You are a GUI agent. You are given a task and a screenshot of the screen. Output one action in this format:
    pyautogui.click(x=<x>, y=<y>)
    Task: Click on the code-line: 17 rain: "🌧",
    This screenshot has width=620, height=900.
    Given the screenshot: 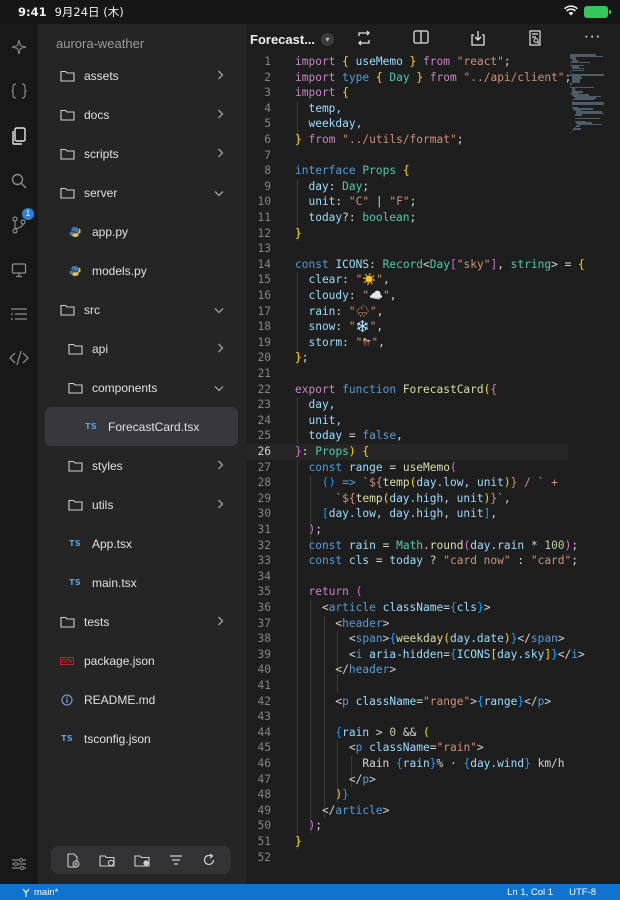 What is the action you would take?
    pyautogui.click(x=407, y=312)
    